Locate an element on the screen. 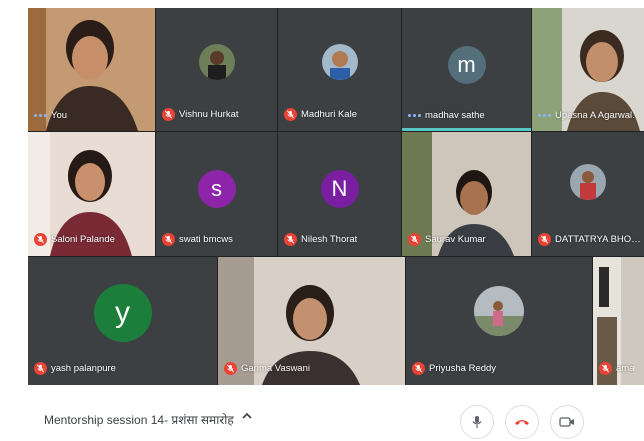 Image resolution: width=644 pixels, height=441 pixels. microphone-button is located at coordinates (477, 422).